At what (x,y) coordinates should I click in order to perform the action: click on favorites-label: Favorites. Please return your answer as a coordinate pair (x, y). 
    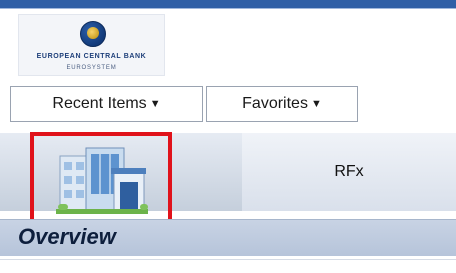
    Looking at the image, I should click on (275, 103).